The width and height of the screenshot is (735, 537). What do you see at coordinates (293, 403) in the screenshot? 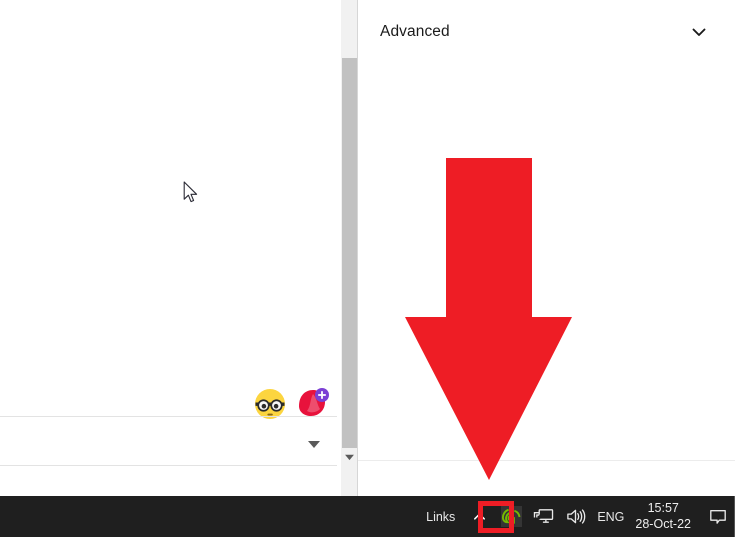
I see `emoji-row` at bounding box center [293, 403].